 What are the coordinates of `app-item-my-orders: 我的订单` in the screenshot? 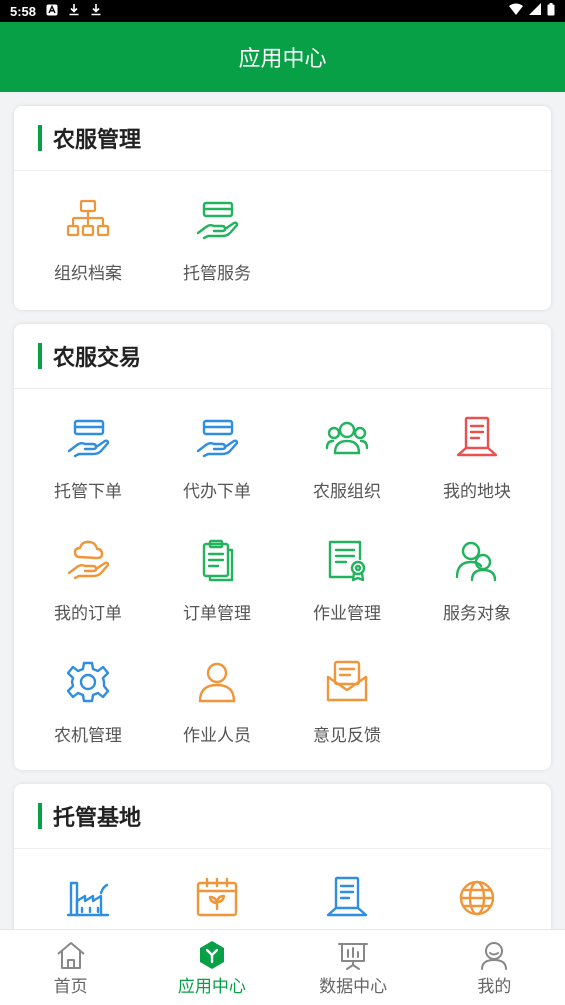 It's located at (88, 567).